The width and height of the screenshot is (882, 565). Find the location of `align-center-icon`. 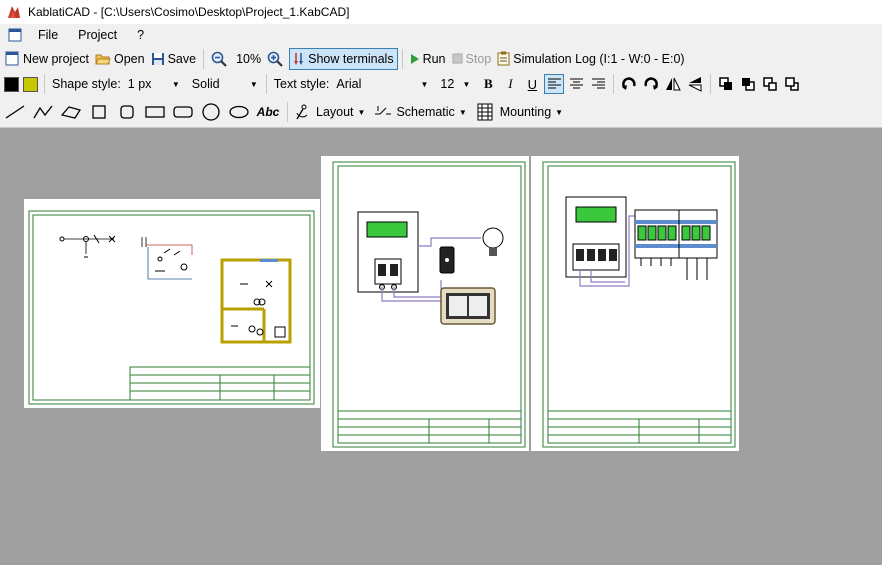

align-center-icon is located at coordinates (576, 83).